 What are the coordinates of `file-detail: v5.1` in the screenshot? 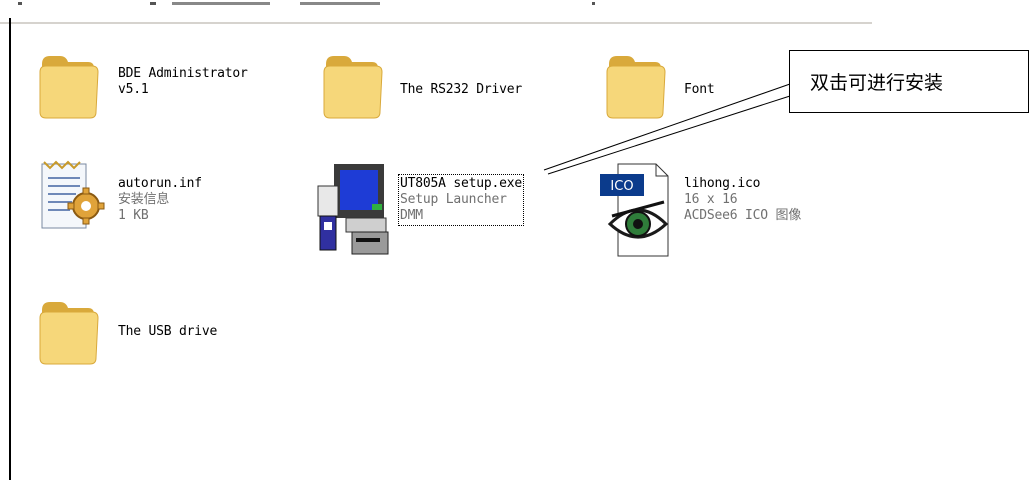 It's located at (133, 89).